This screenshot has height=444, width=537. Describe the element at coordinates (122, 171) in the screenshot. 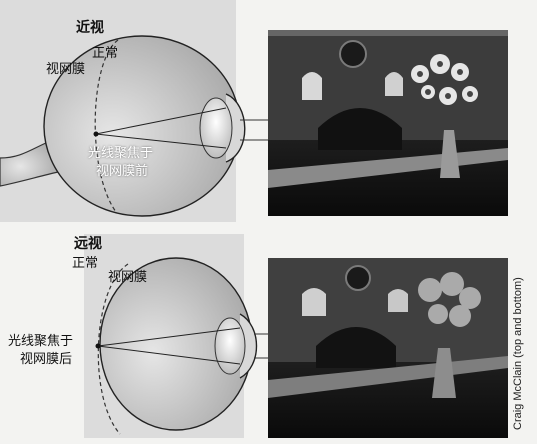

I see `focus-label-line2: 视网膜前` at that location.